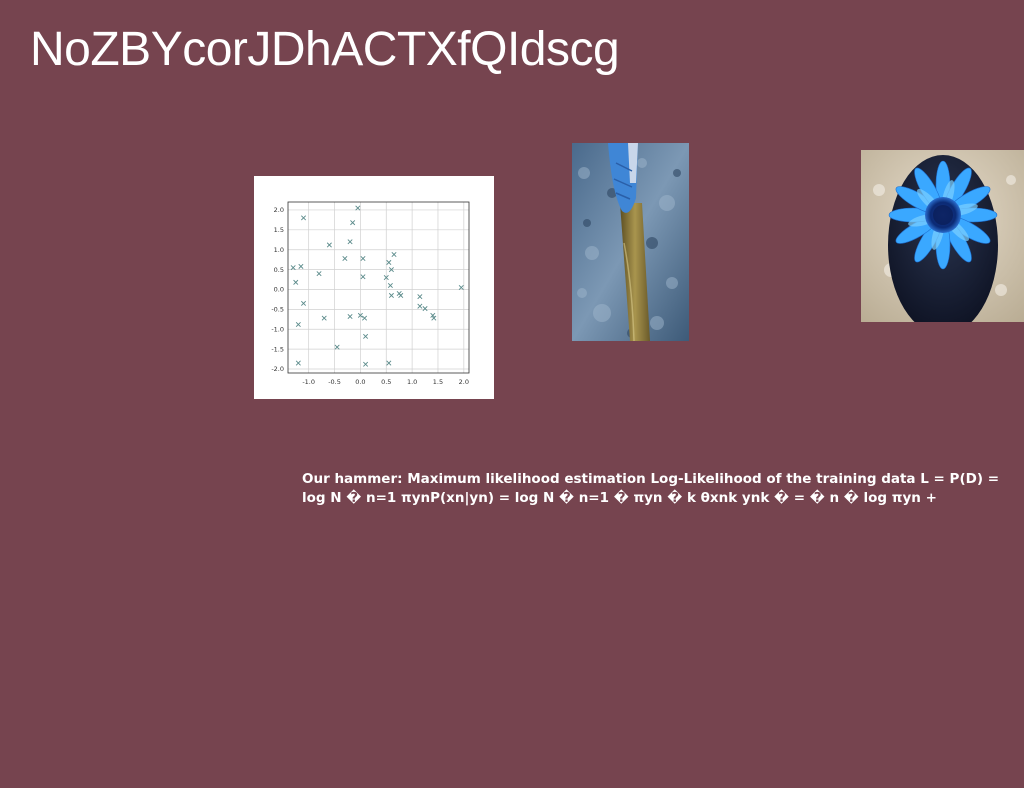 The width and height of the screenshot is (1024, 788). I want to click on y-tick-label: -1.5, so click(277, 349).